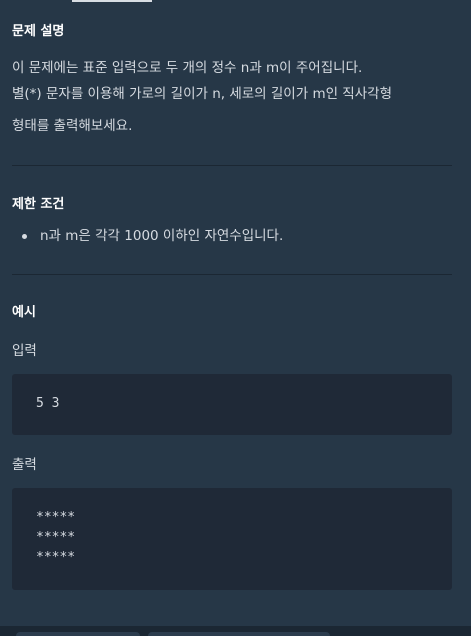  What do you see at coordinates (48, 403) in the screenshot?
I see `input-line: 5 3` at bounding box center [48, 403].